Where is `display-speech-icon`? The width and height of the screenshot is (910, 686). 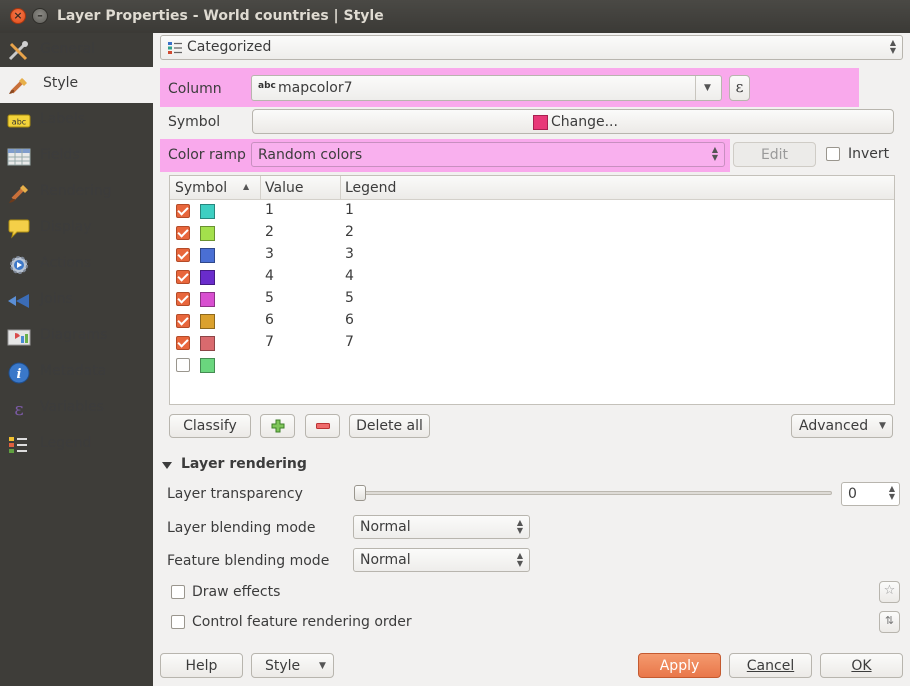 display-speech-icon is located at coordinates (19, 229).